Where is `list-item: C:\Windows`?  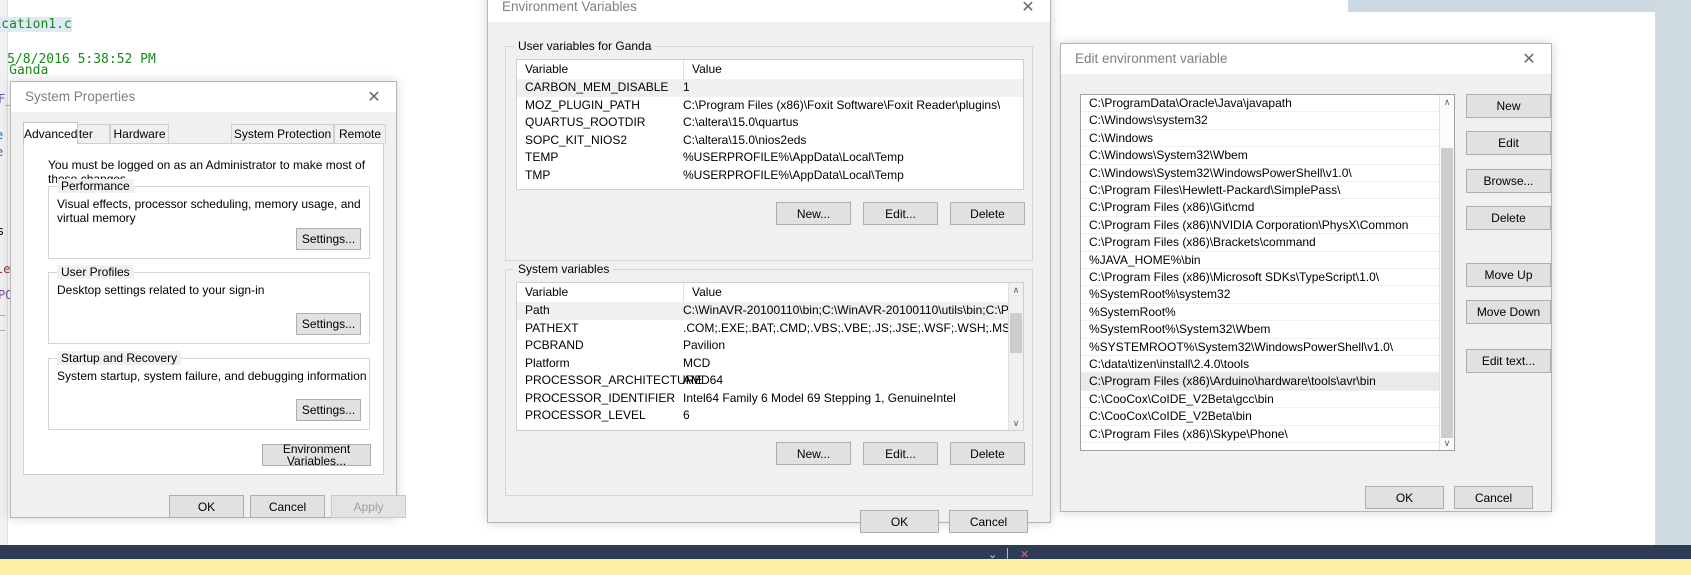 list-item: C:\Windows is located at coordinates (1260, 139).